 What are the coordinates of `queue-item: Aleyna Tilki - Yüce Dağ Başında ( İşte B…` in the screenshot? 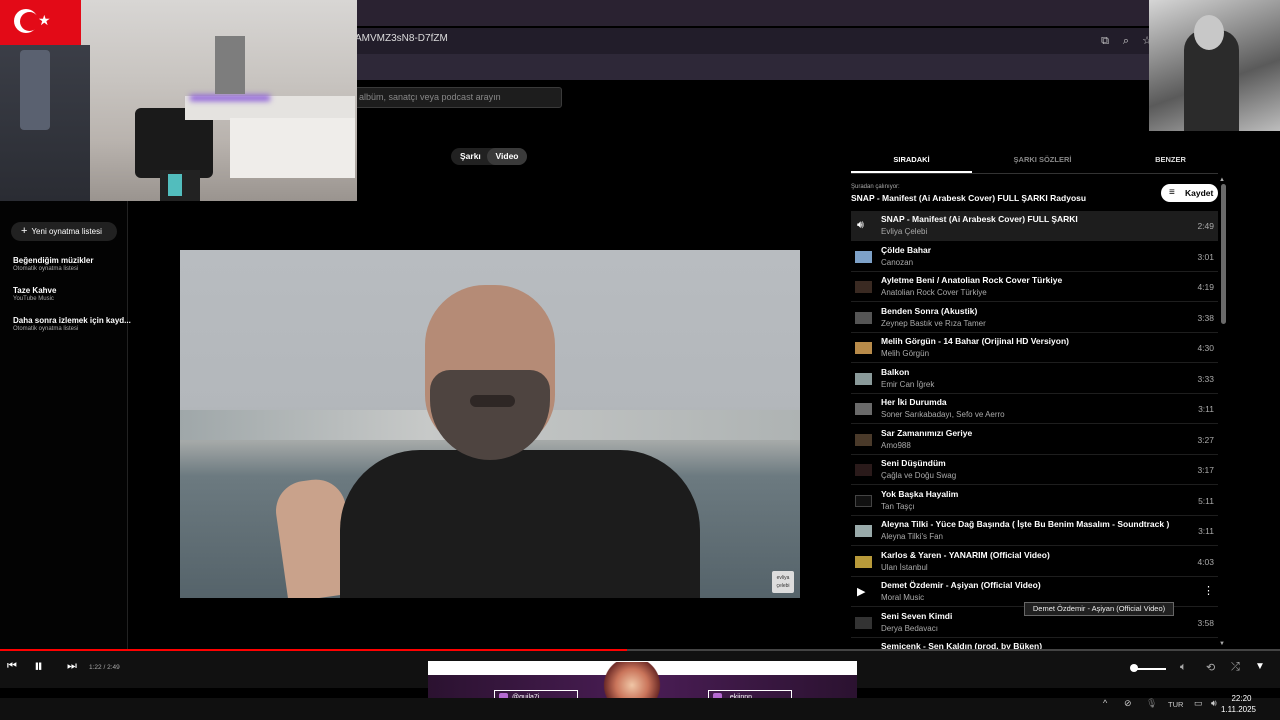 It's located at (1034, 531).